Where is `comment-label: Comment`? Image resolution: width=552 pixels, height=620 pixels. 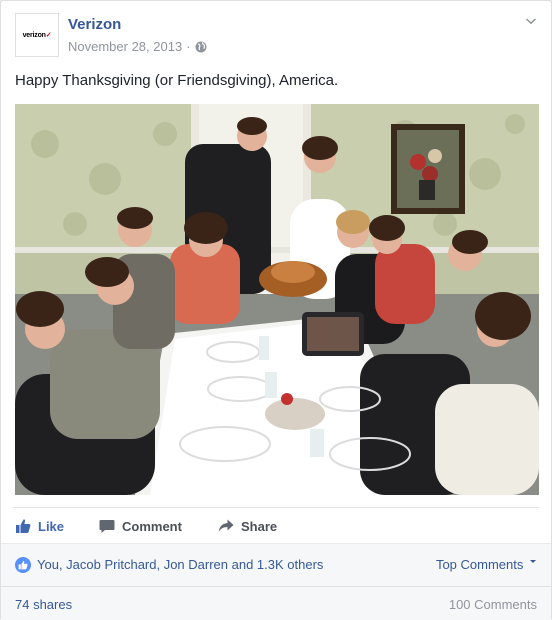
comment-label: Comment is located at coordinates (152, 526).